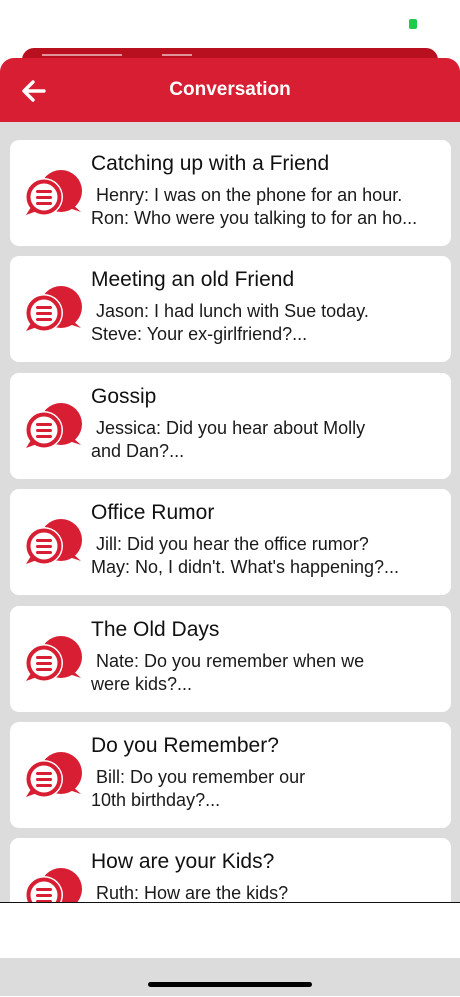 This screenshot has width=460, height=997. What do you see at coordinates (210, 163) in the screenshot?
I see `conversation-title: Catching up with a Friend` at bounding box center [210, 163].